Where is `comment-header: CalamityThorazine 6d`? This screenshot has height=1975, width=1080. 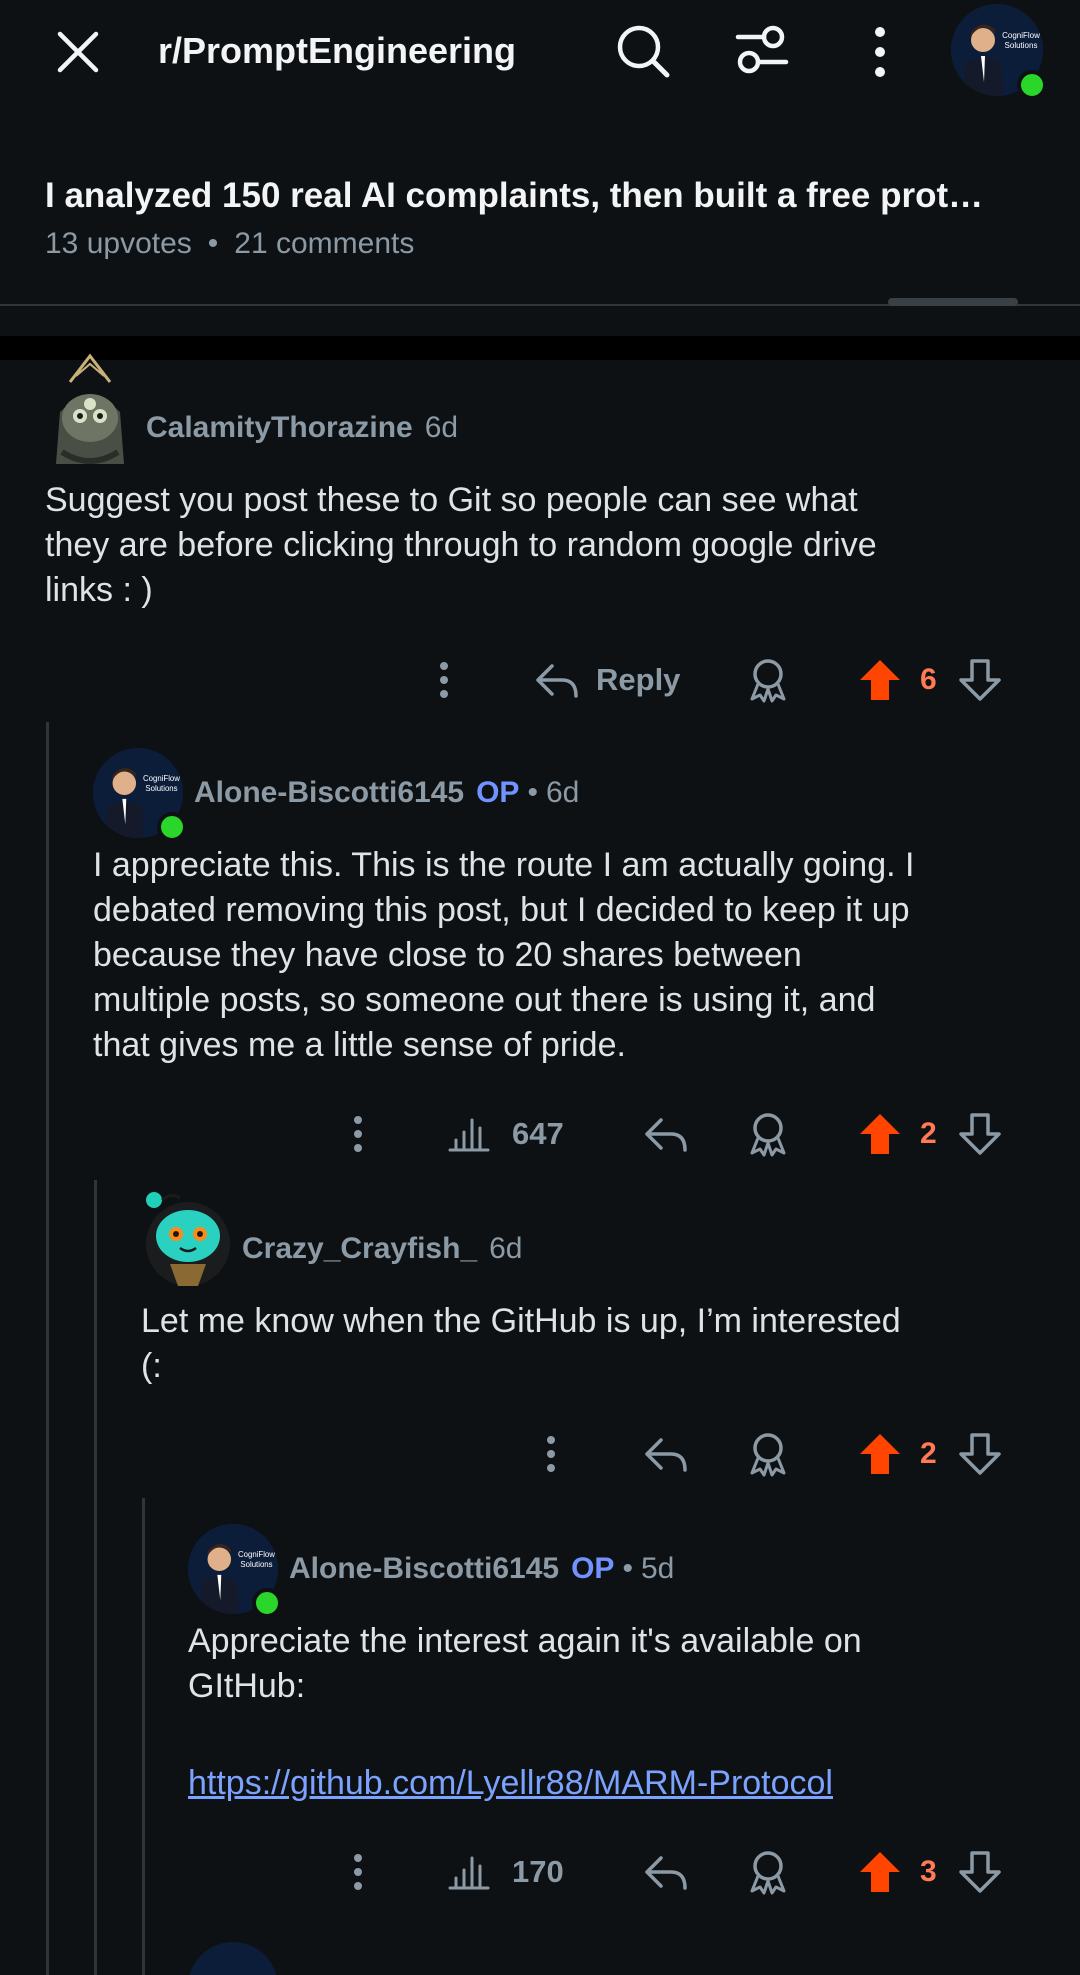
comment-header: CalamityThorazine 6d is located at coordinates (302, 428).